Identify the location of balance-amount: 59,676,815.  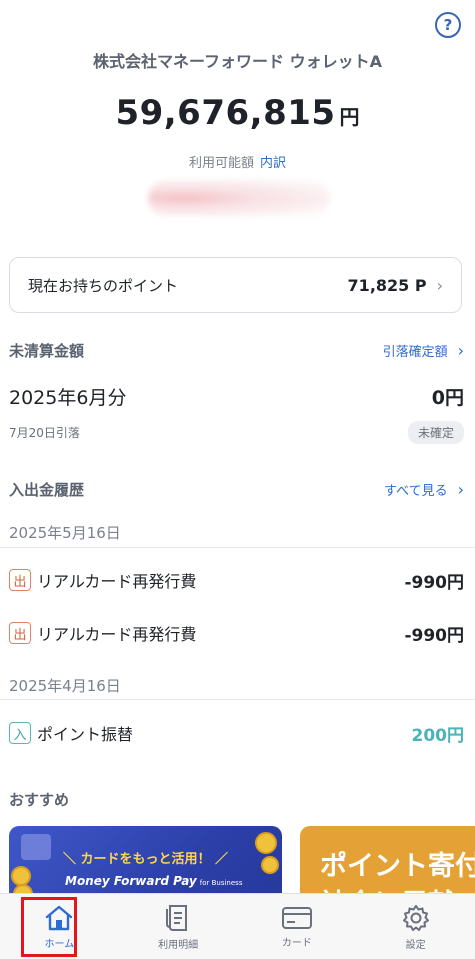
(225, 113).